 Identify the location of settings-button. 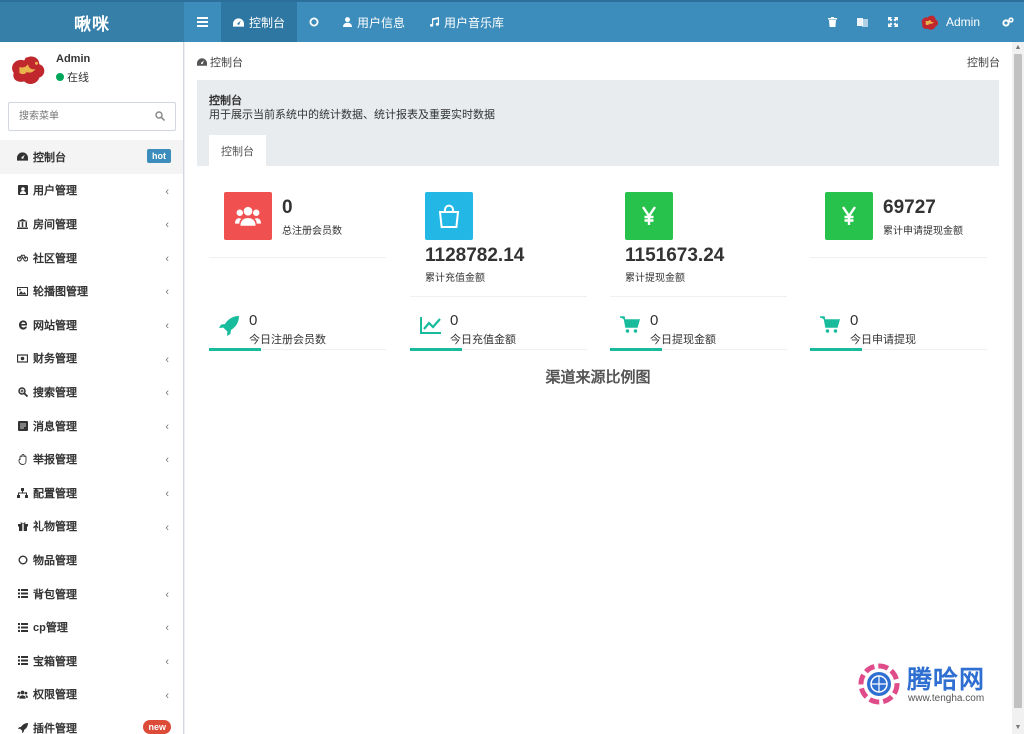
(1009, 22).